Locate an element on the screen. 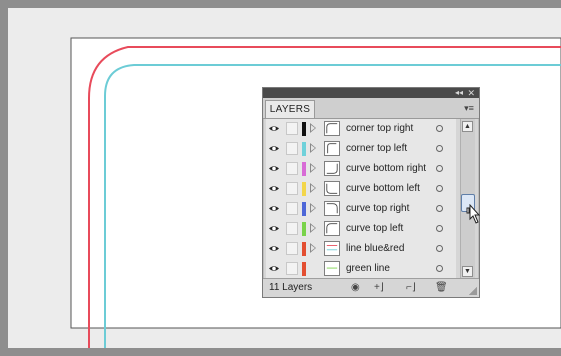 The height and width of the screenshot is (356, 561). layer-row: corner top right is located at coordinates (361, 129).